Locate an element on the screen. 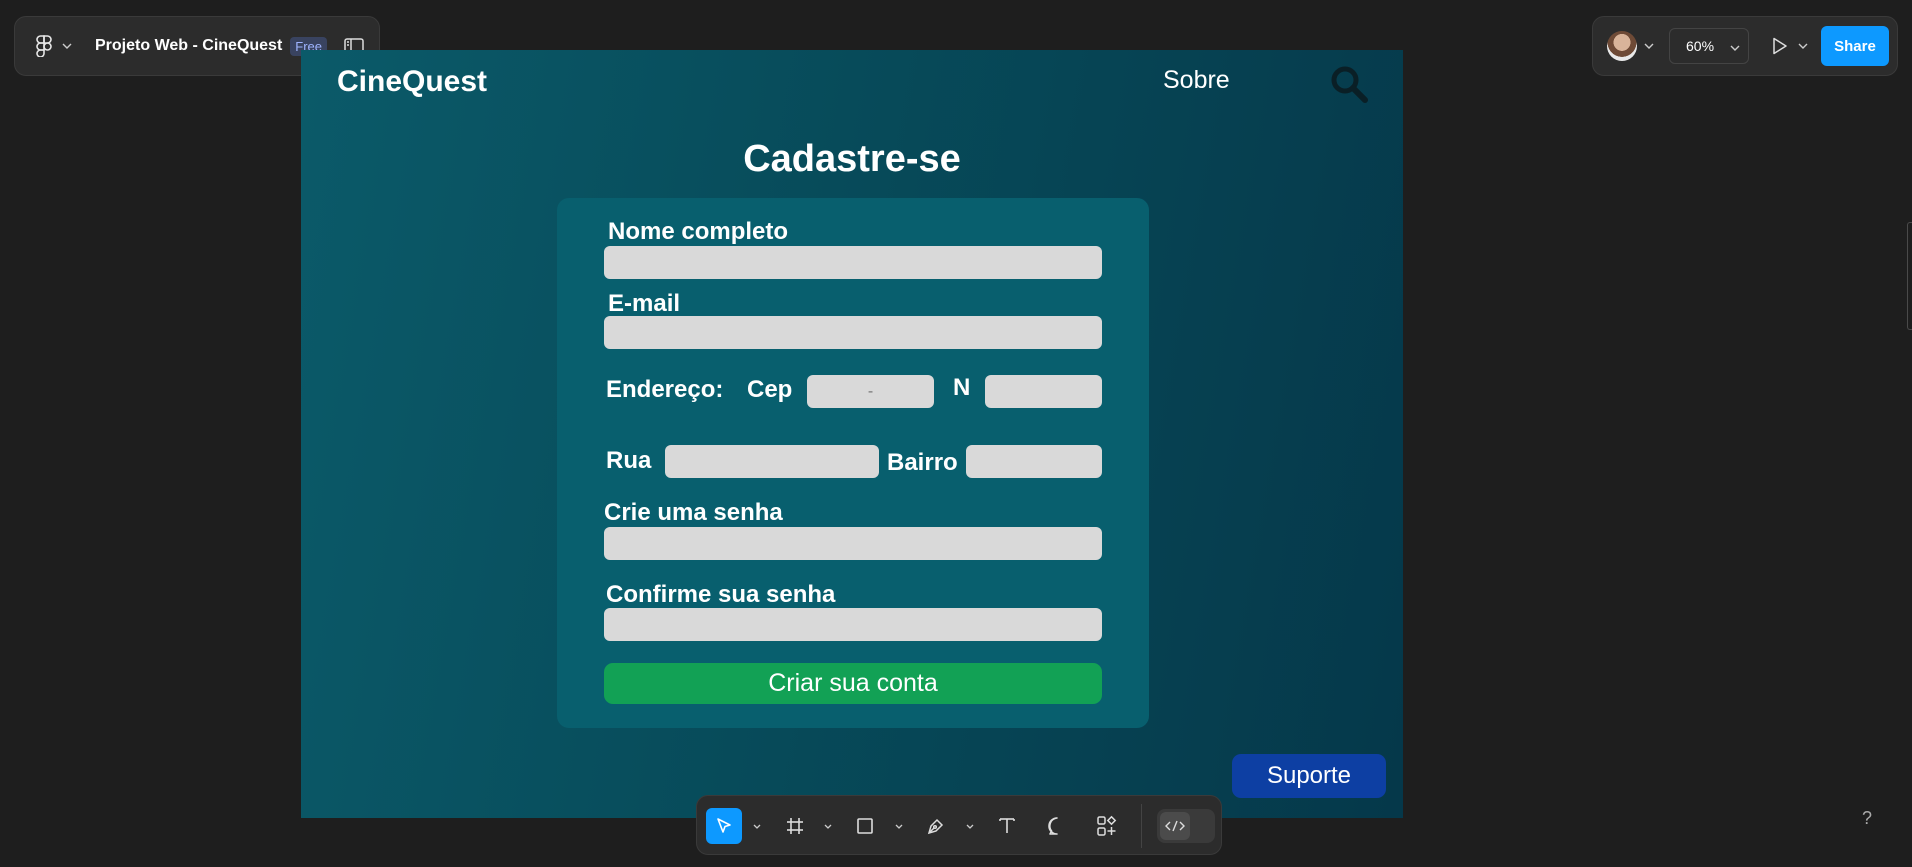 Image resolution: width=1912 pixels, height=867 pixels. frame-tool-icon is located at coordinates (795, 826).